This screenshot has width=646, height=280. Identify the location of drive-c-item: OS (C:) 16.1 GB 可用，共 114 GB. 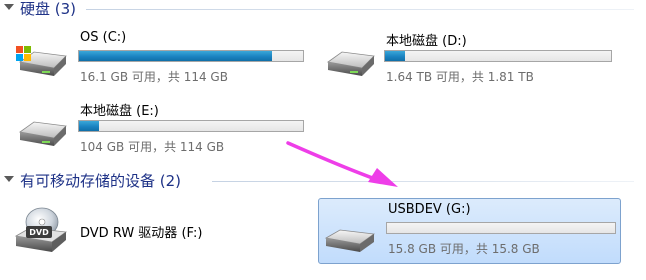
(164, 58).